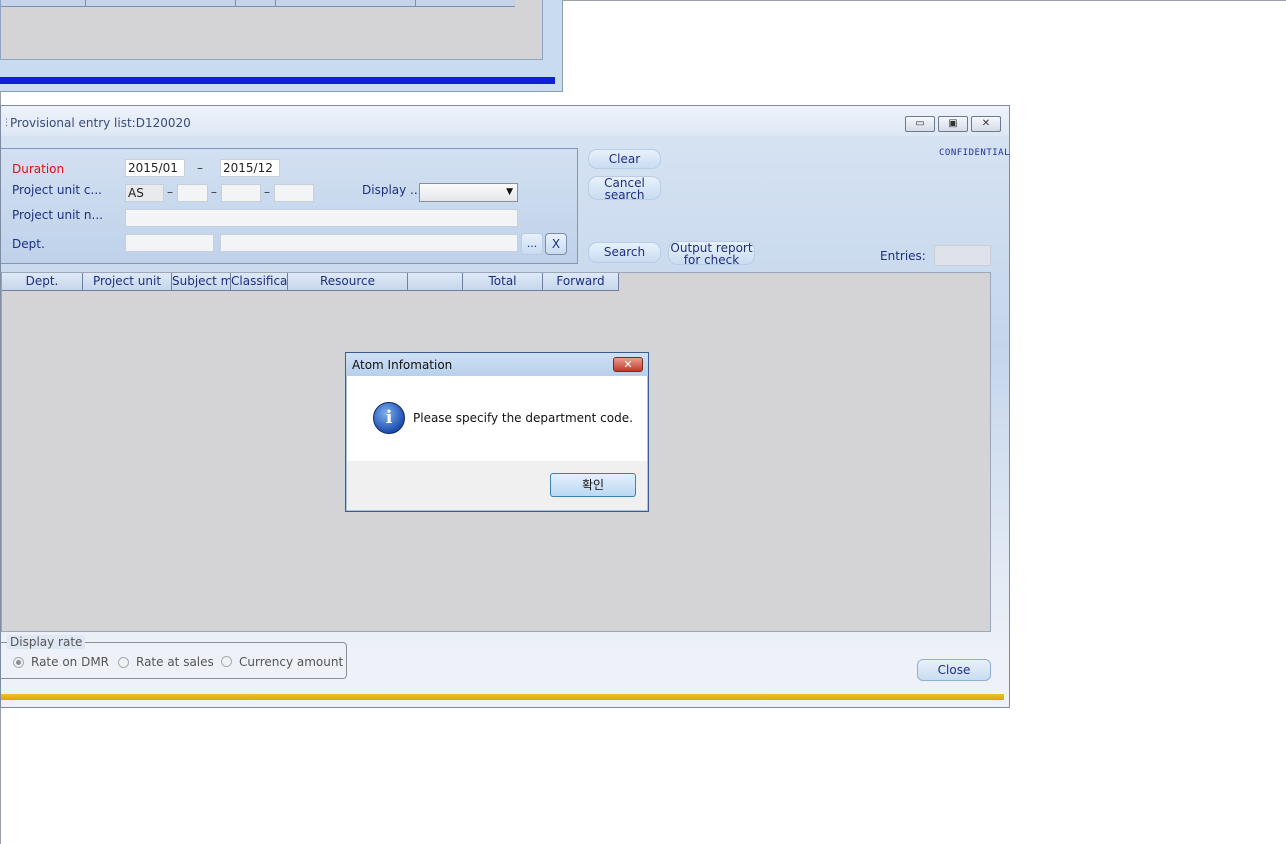 This screenshot has width=1286, height=844. What do you see at coordinates (389, 418) in the screenshot?
I see `info-icon: i` at bounding box center [389, 418].